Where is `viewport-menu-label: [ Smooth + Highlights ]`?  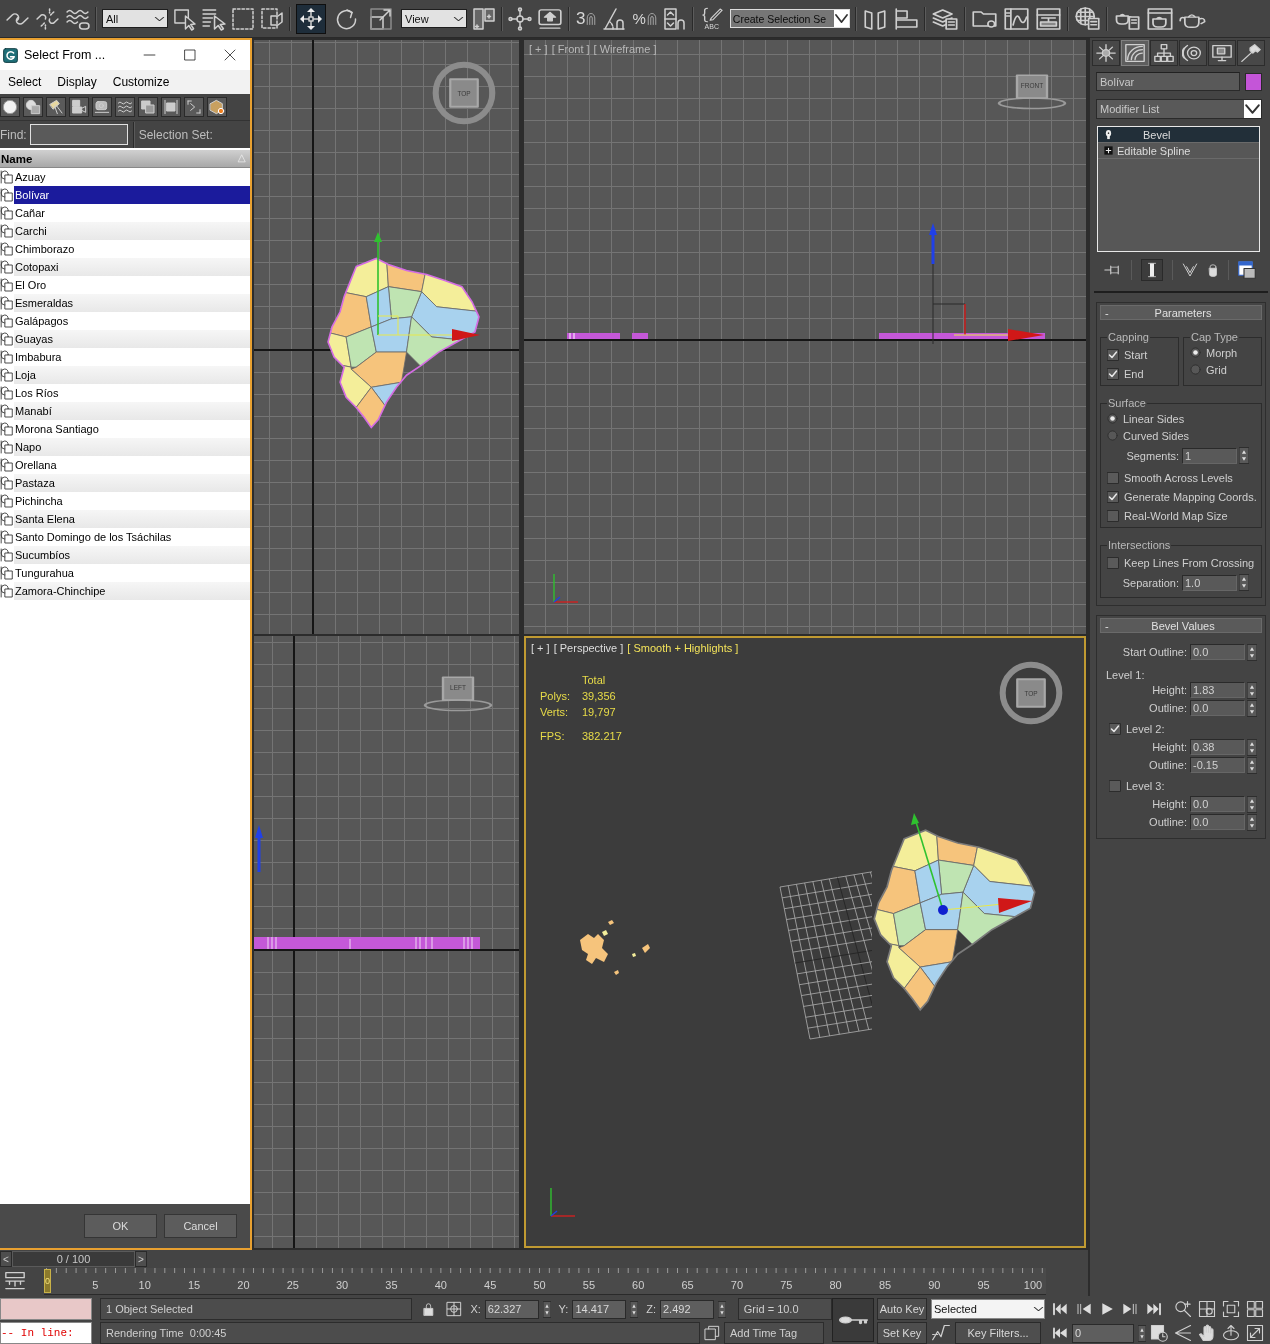 viewport-menu-label: [ Smooth + Highlights ] is located at coordinates (683, 648).